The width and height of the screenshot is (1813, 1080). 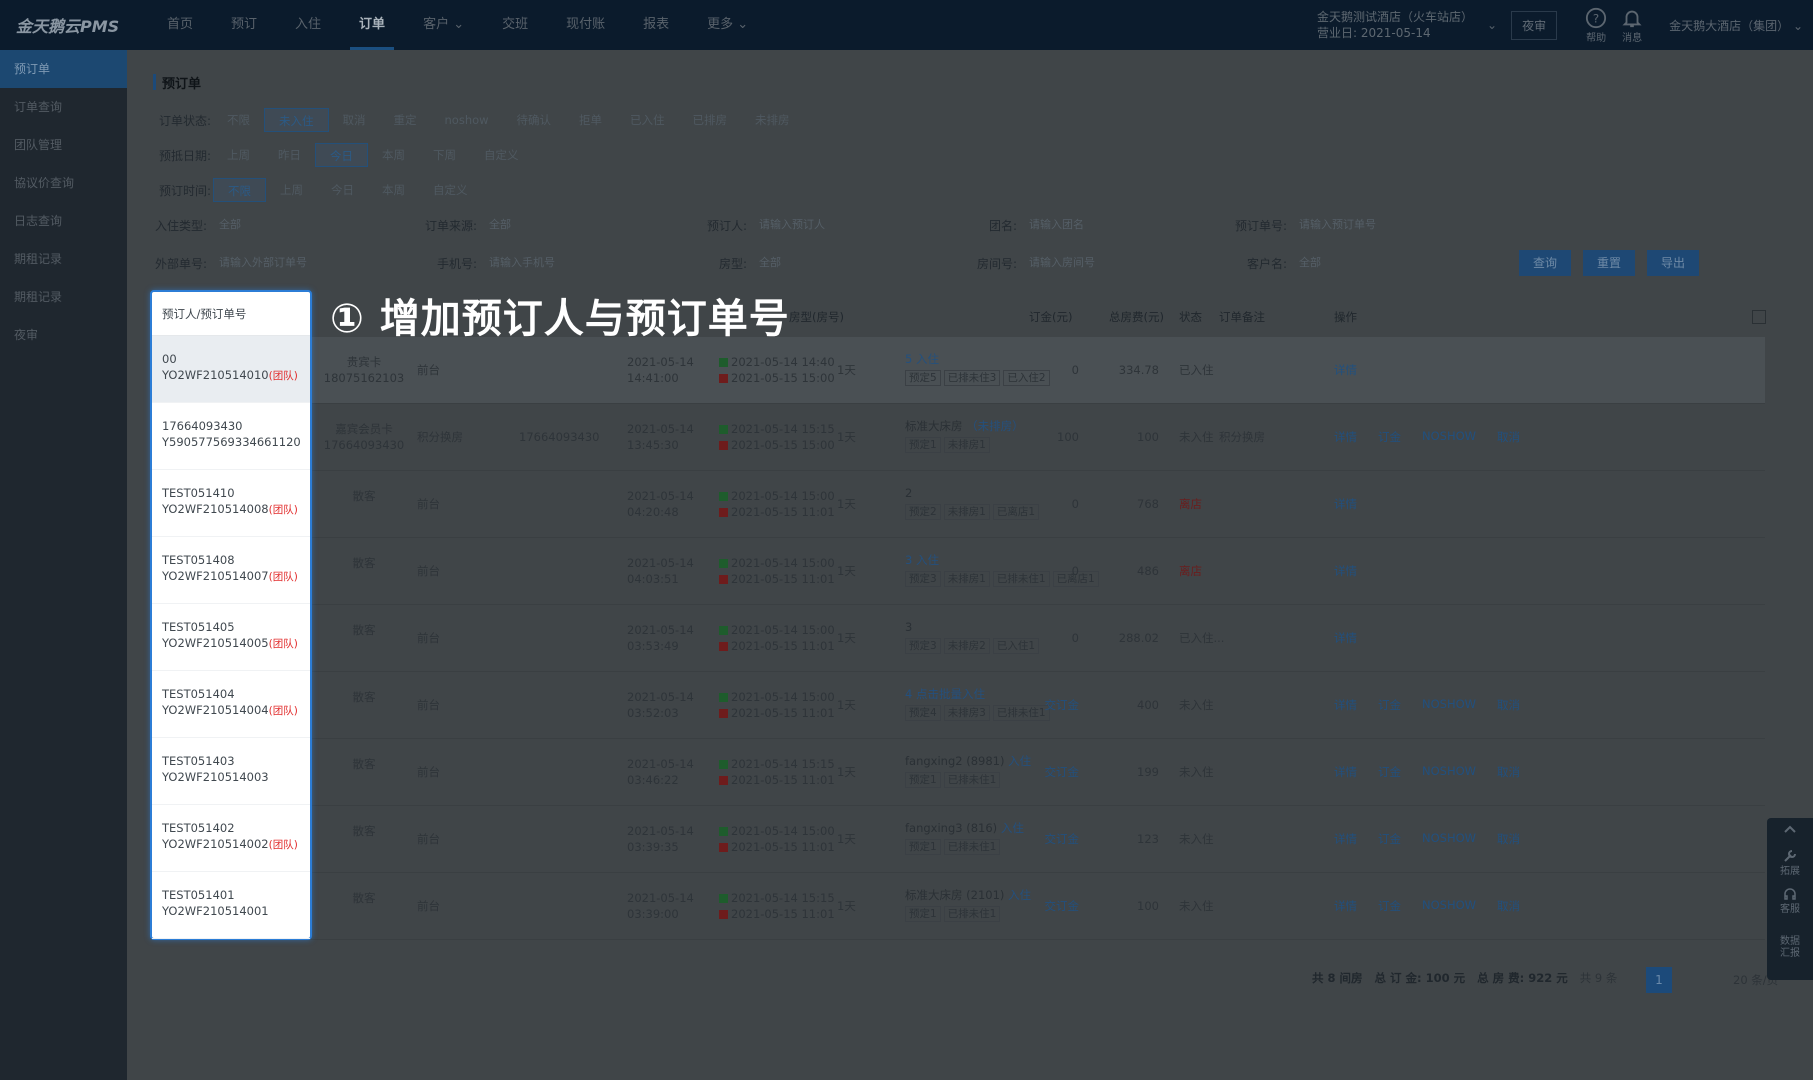 What do you see at coordinates (1118, 225) in the screenshot?
I see `group-name-input: 请输入团名` at bounding box center [1118, 225].